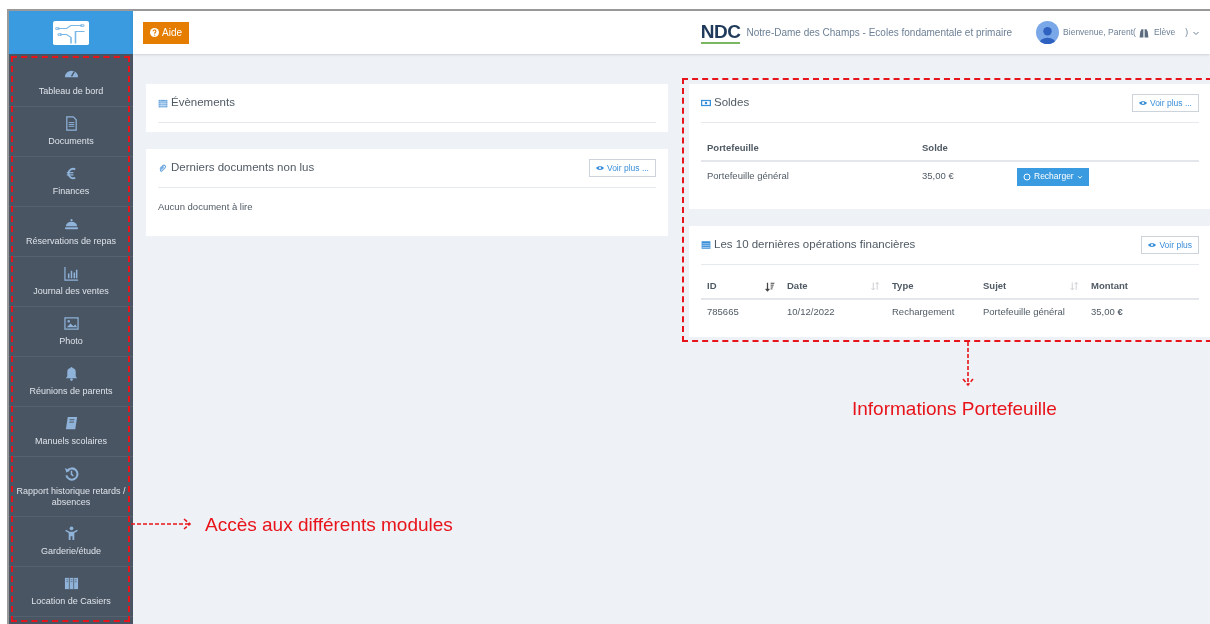 Image resolution: width=1210 pixels, height=624 pixels. What do you see at coordinates (720, 32) in the screenshot?
I see `school-logo: NDC` at bounding box center [720, 32].